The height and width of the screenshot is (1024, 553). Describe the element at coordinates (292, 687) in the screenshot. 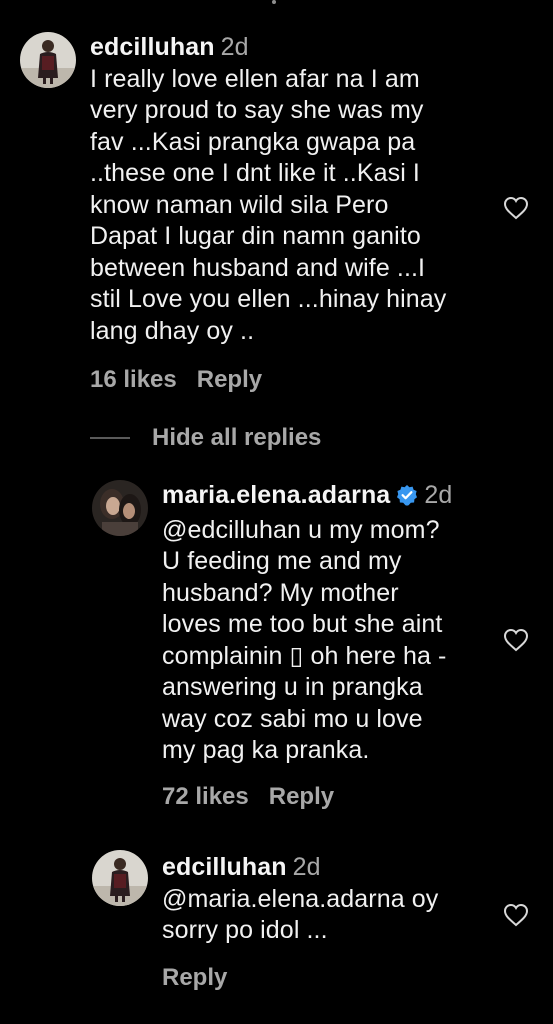

I see `comment-line: answering u in prangka` at that location.